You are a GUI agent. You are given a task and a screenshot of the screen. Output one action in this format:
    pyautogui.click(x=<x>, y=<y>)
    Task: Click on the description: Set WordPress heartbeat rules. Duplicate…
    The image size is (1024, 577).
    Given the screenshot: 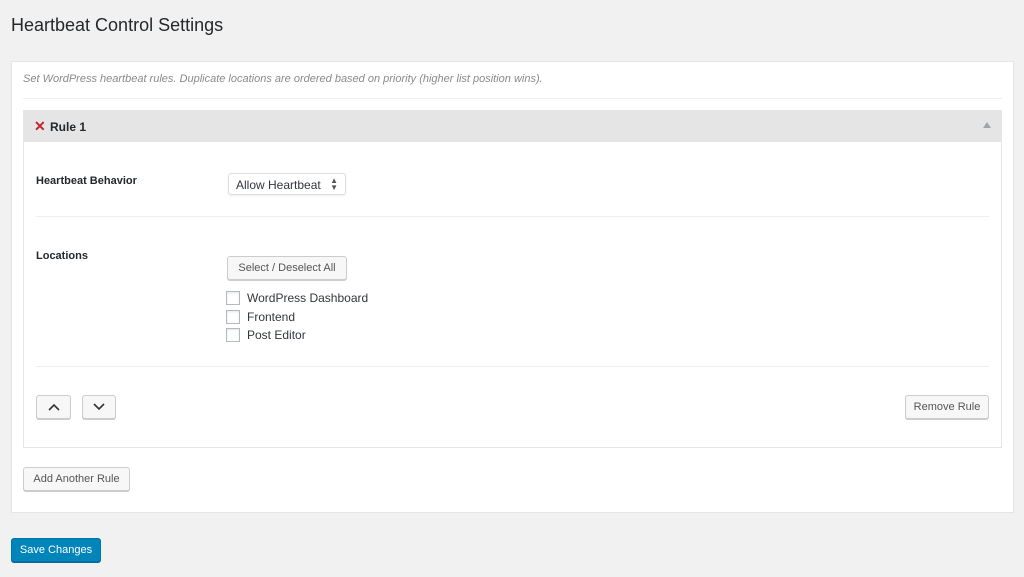 What is the action you would take?
    pyautogui.click(x=283, y=79)
    